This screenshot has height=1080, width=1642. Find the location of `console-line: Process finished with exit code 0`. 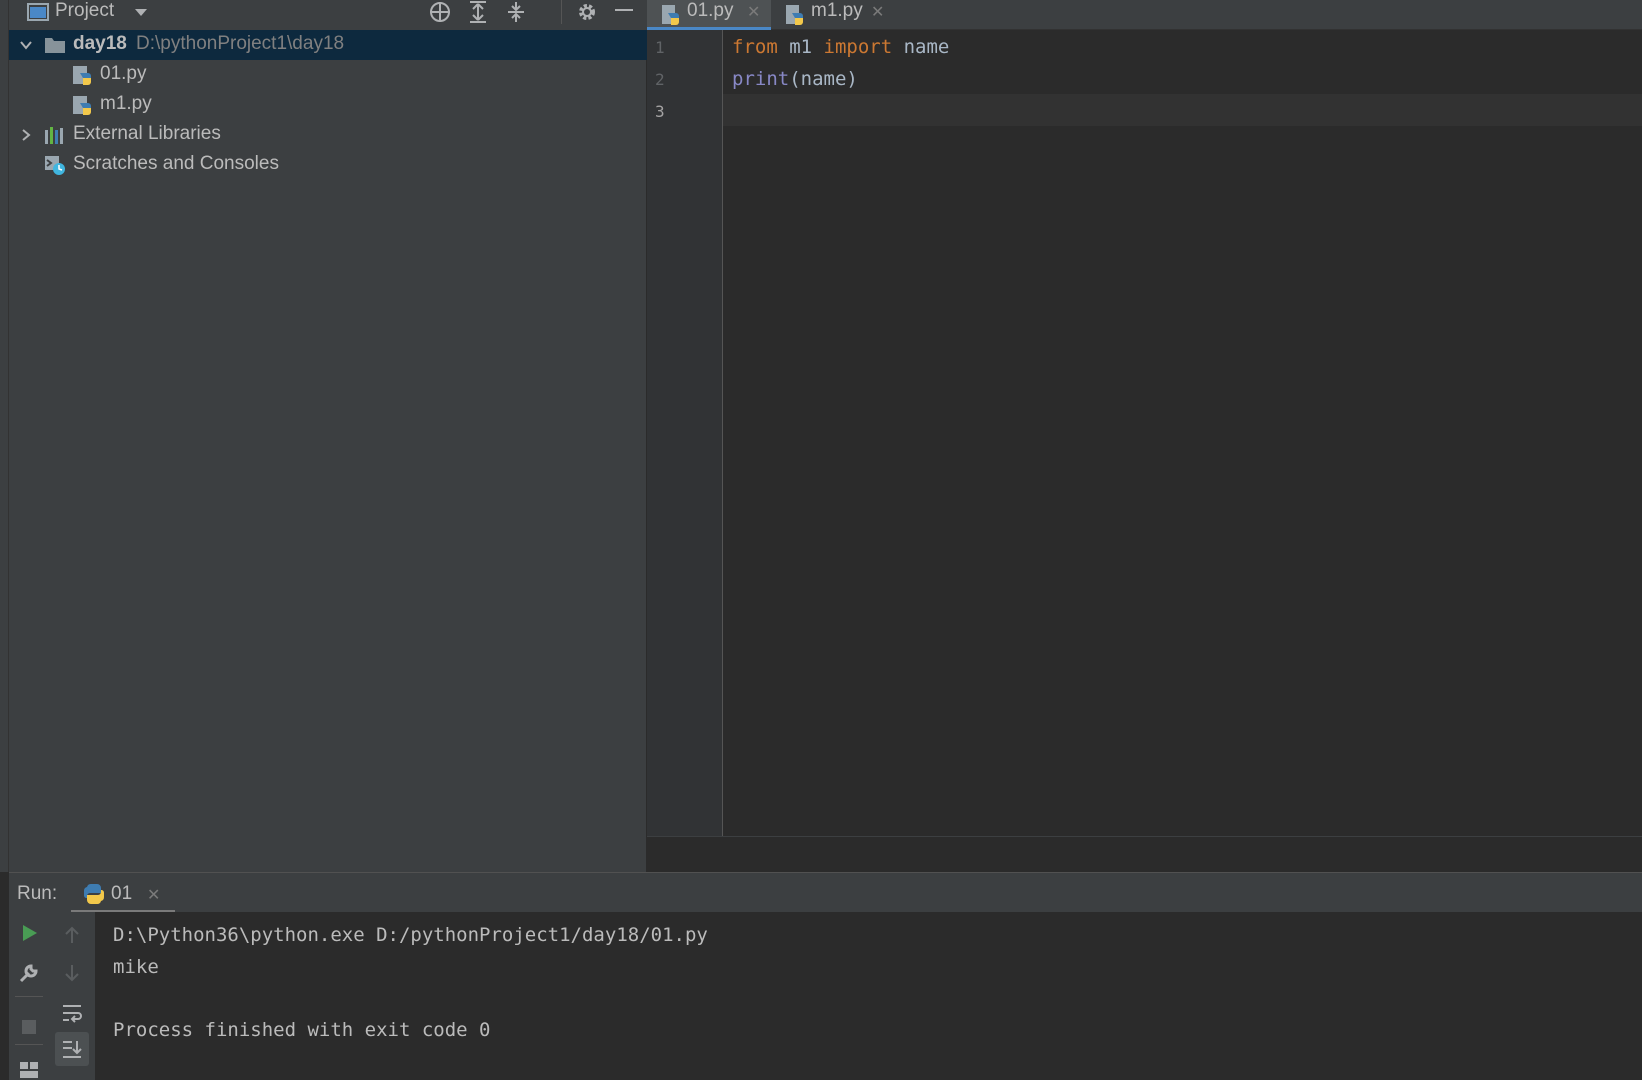

console-line: Process finished with exit code 0 is located at coordinates (302, 1030).